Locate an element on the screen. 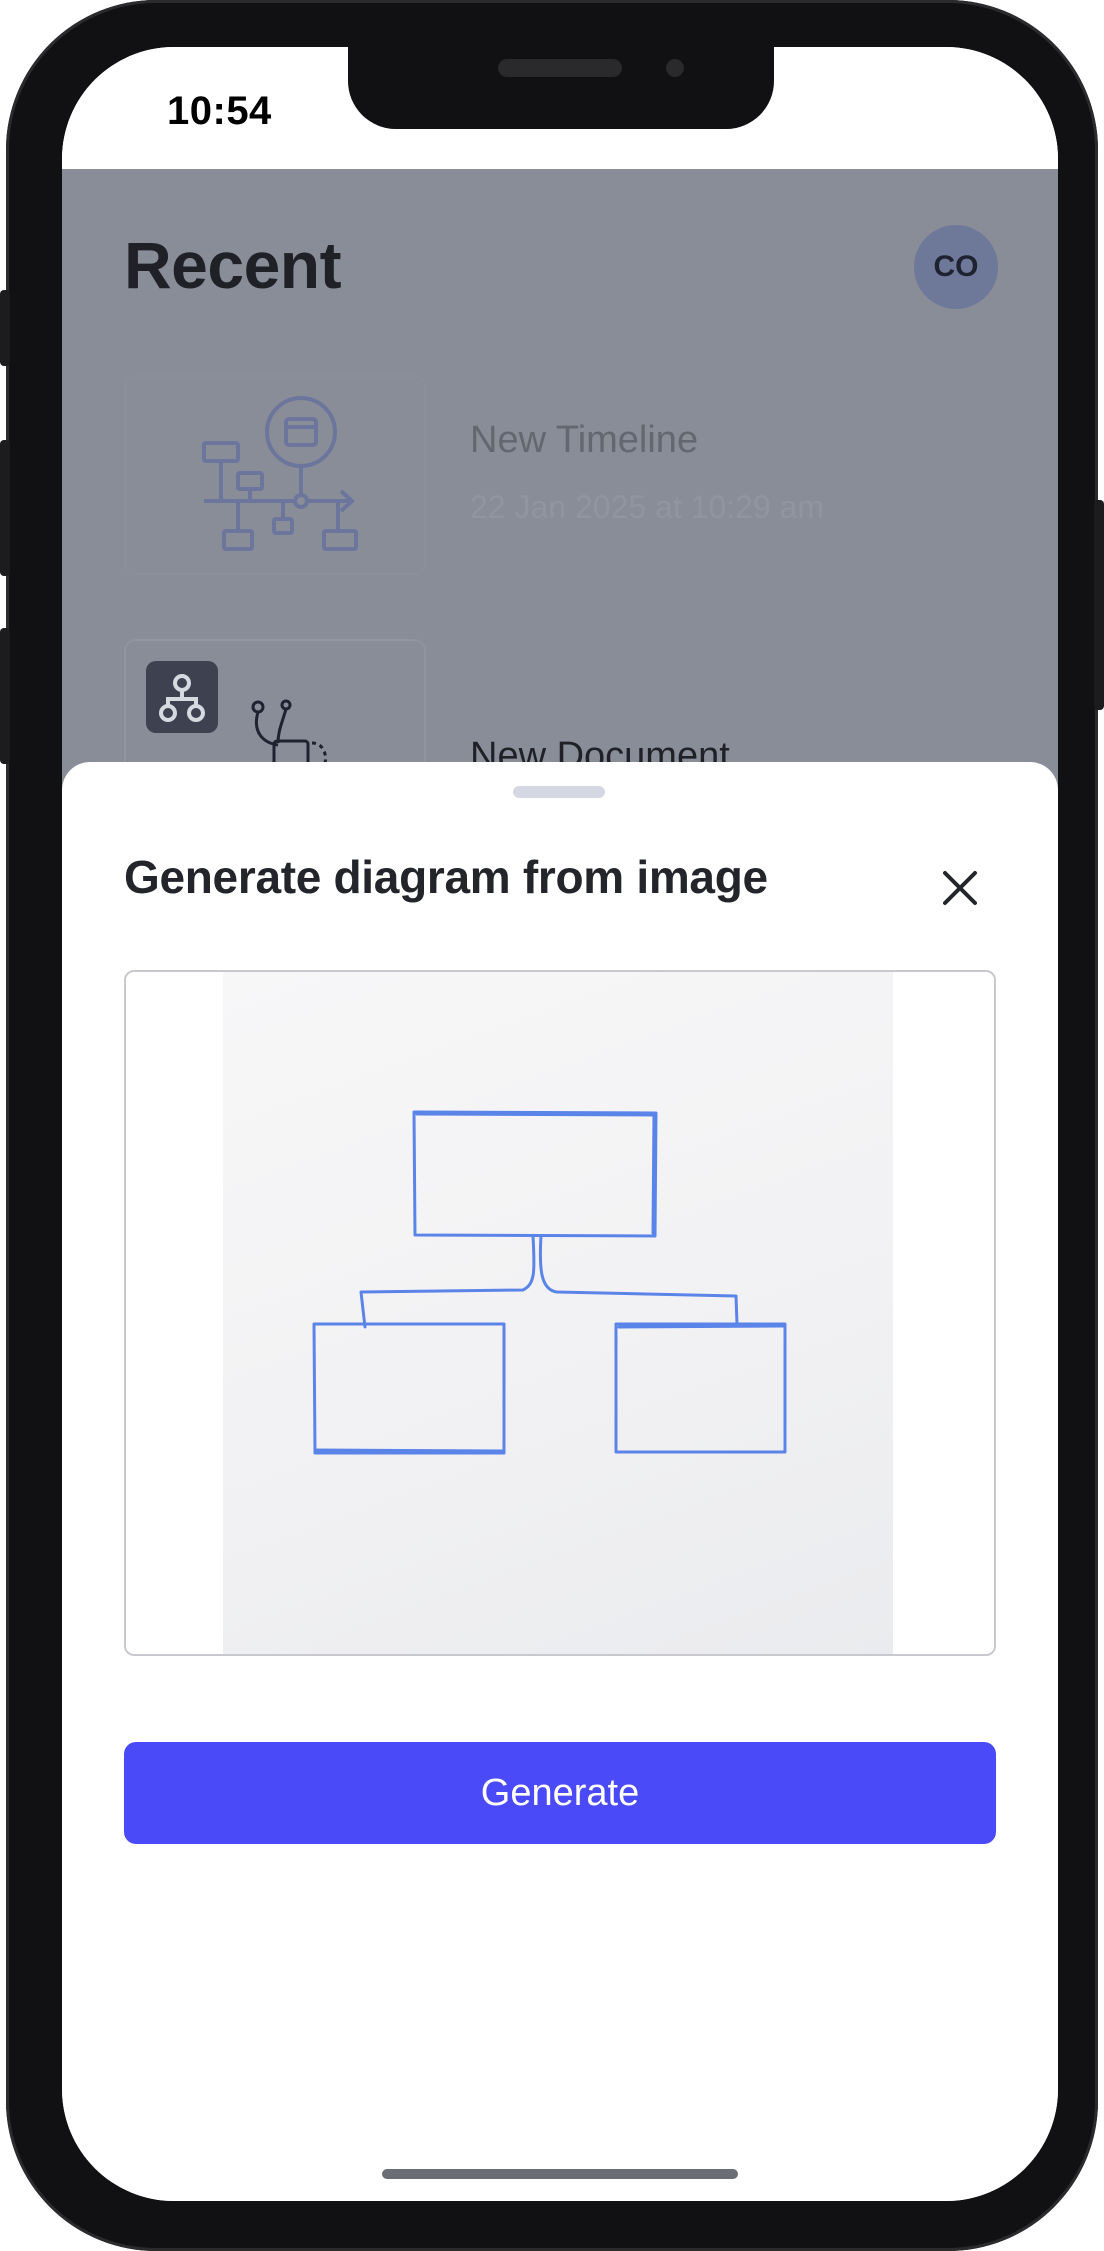  status-bar: 10:54 is located at coordinates (560, 108).